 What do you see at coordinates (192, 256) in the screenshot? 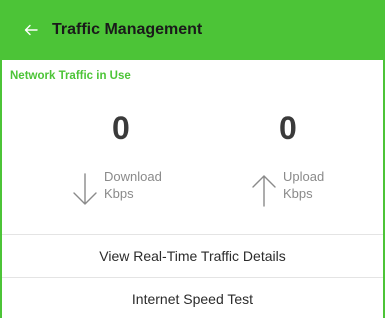
I see `view-realtime-traffic-button: View Real-Time Traffic Details` at bounding box center [192, 256].